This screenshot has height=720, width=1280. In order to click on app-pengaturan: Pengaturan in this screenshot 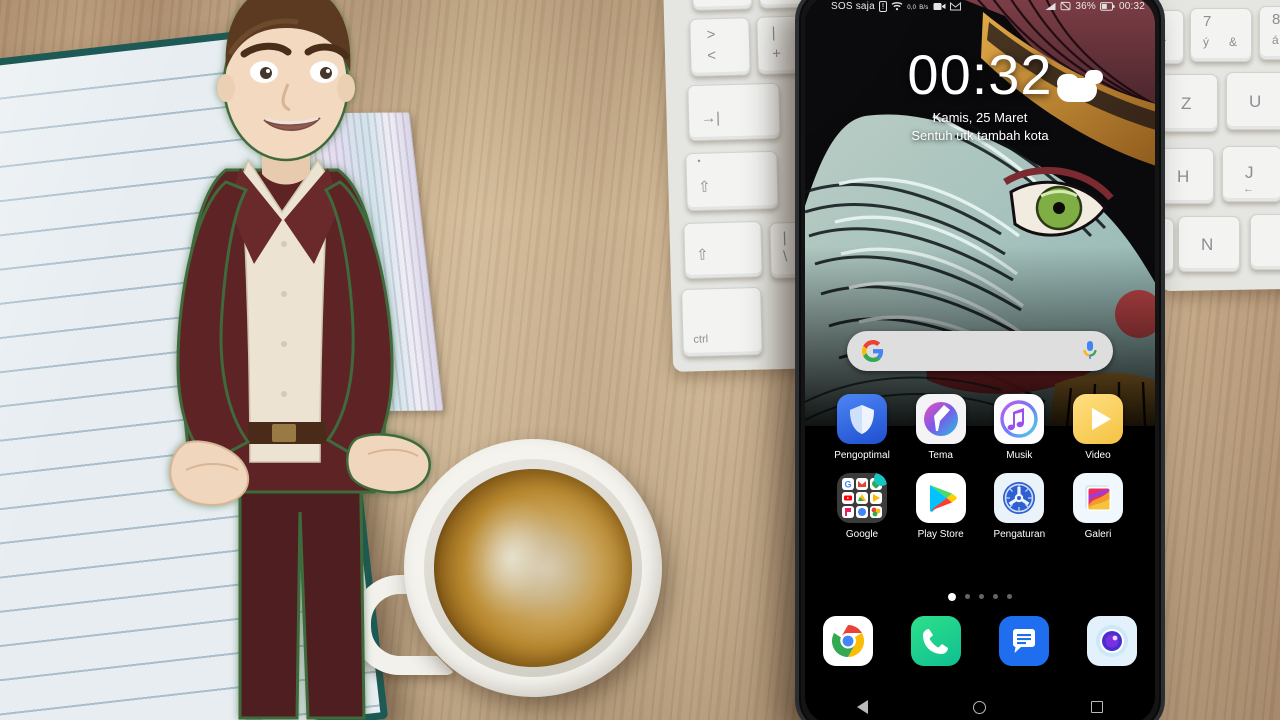, I will do `click(1019, 506)`.